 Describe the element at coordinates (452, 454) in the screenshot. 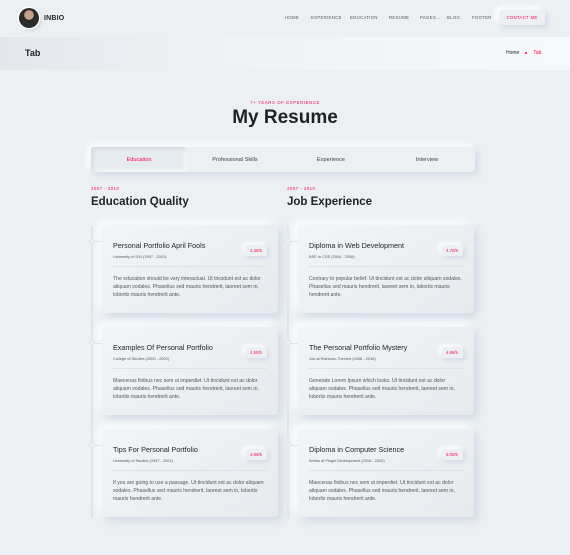

I see `rating-badge: 5.00/5` at that location.